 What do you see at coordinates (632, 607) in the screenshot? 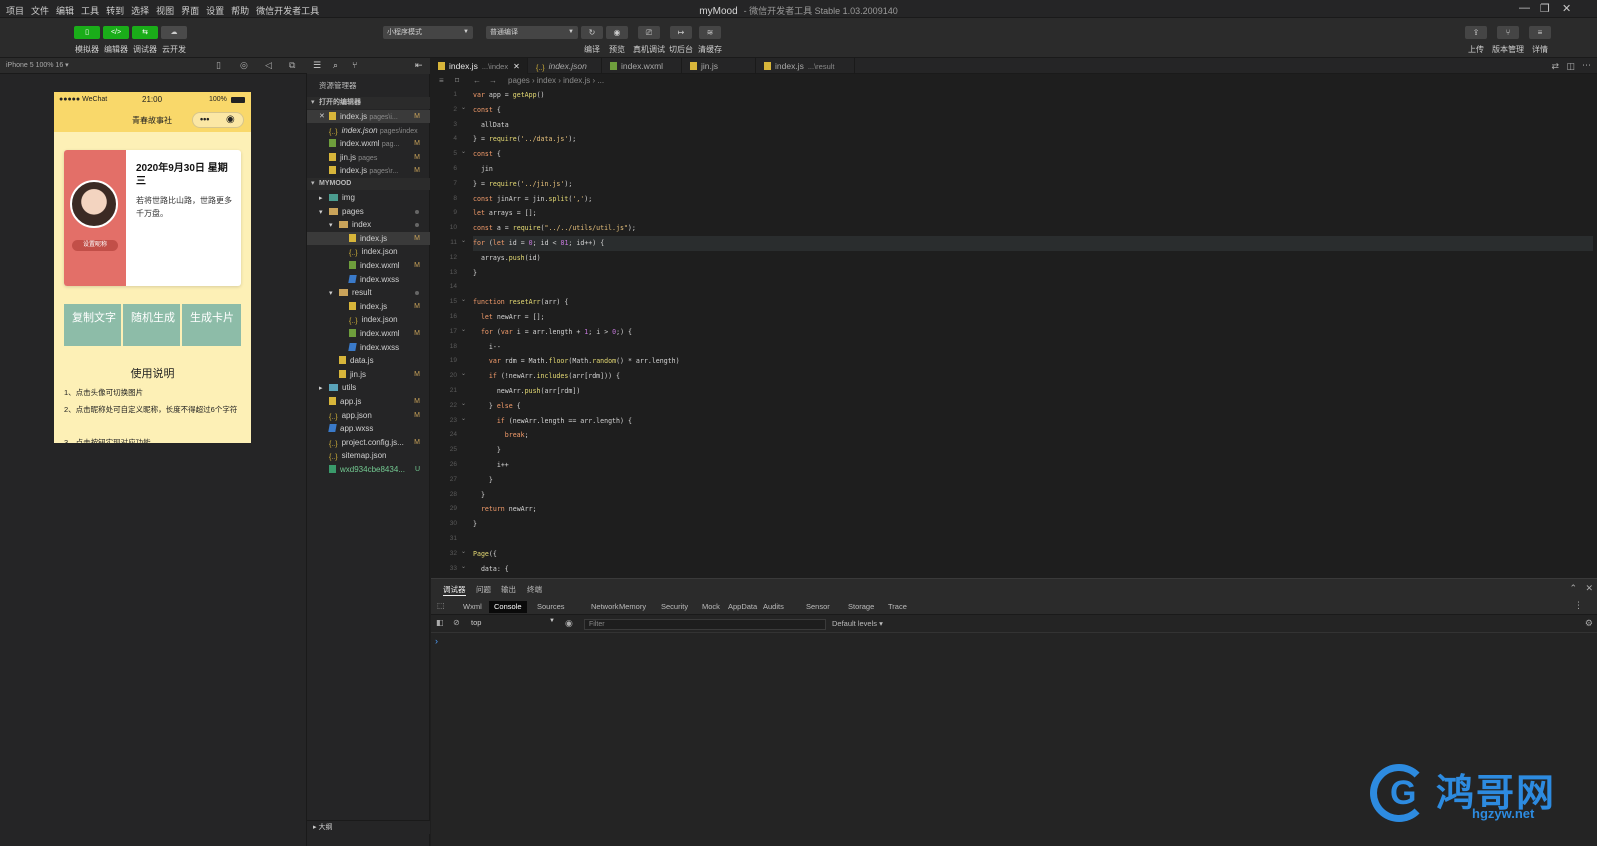
I see `devtools-tab-memory: Memory` at bounding box center [632, 607].